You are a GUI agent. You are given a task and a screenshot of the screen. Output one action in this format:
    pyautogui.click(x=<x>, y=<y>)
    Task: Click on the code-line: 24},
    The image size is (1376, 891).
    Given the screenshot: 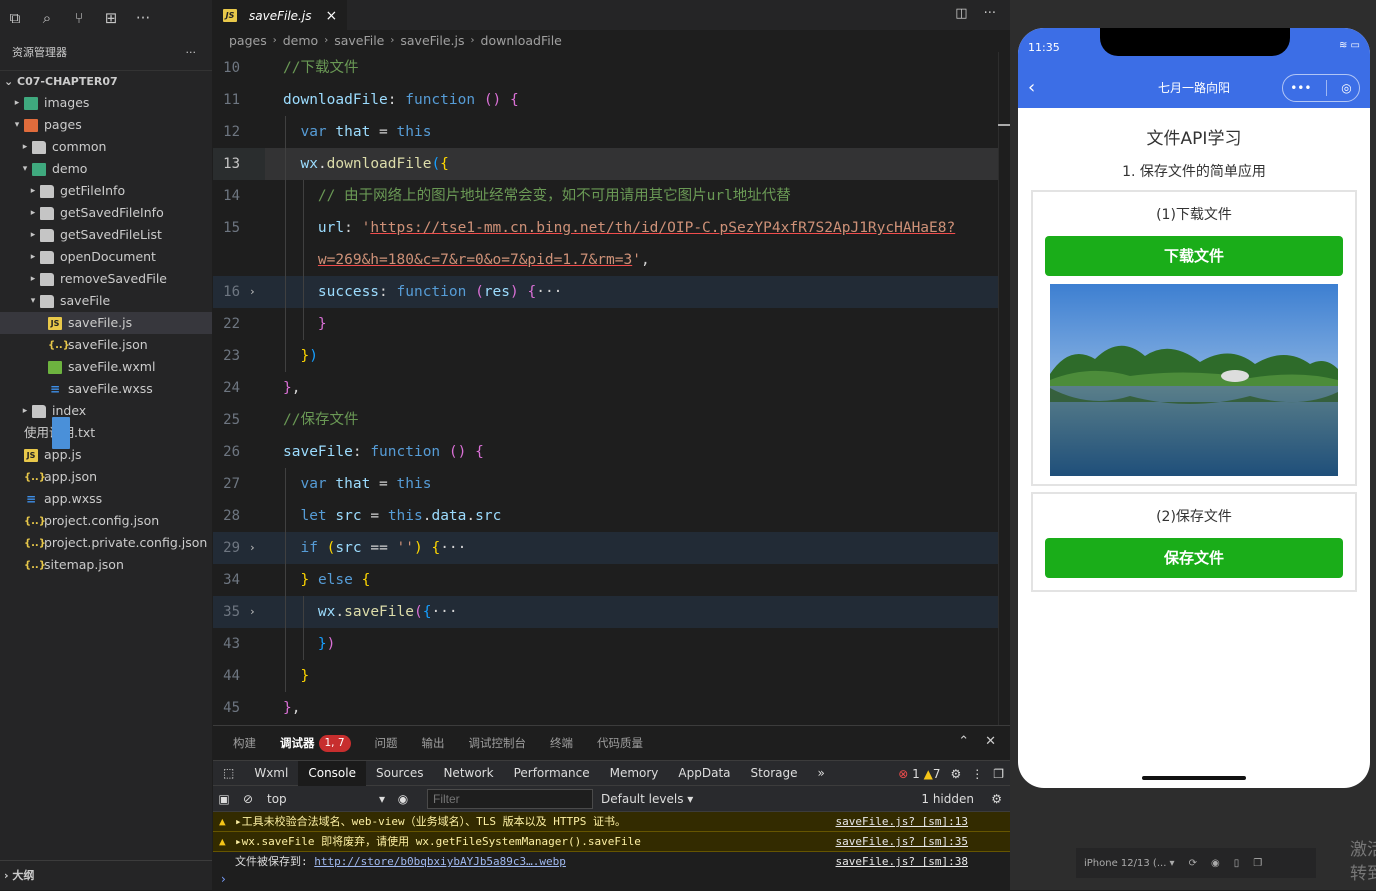 What is the action you would take?
    pyautogui.click(x=605, y=388)
    